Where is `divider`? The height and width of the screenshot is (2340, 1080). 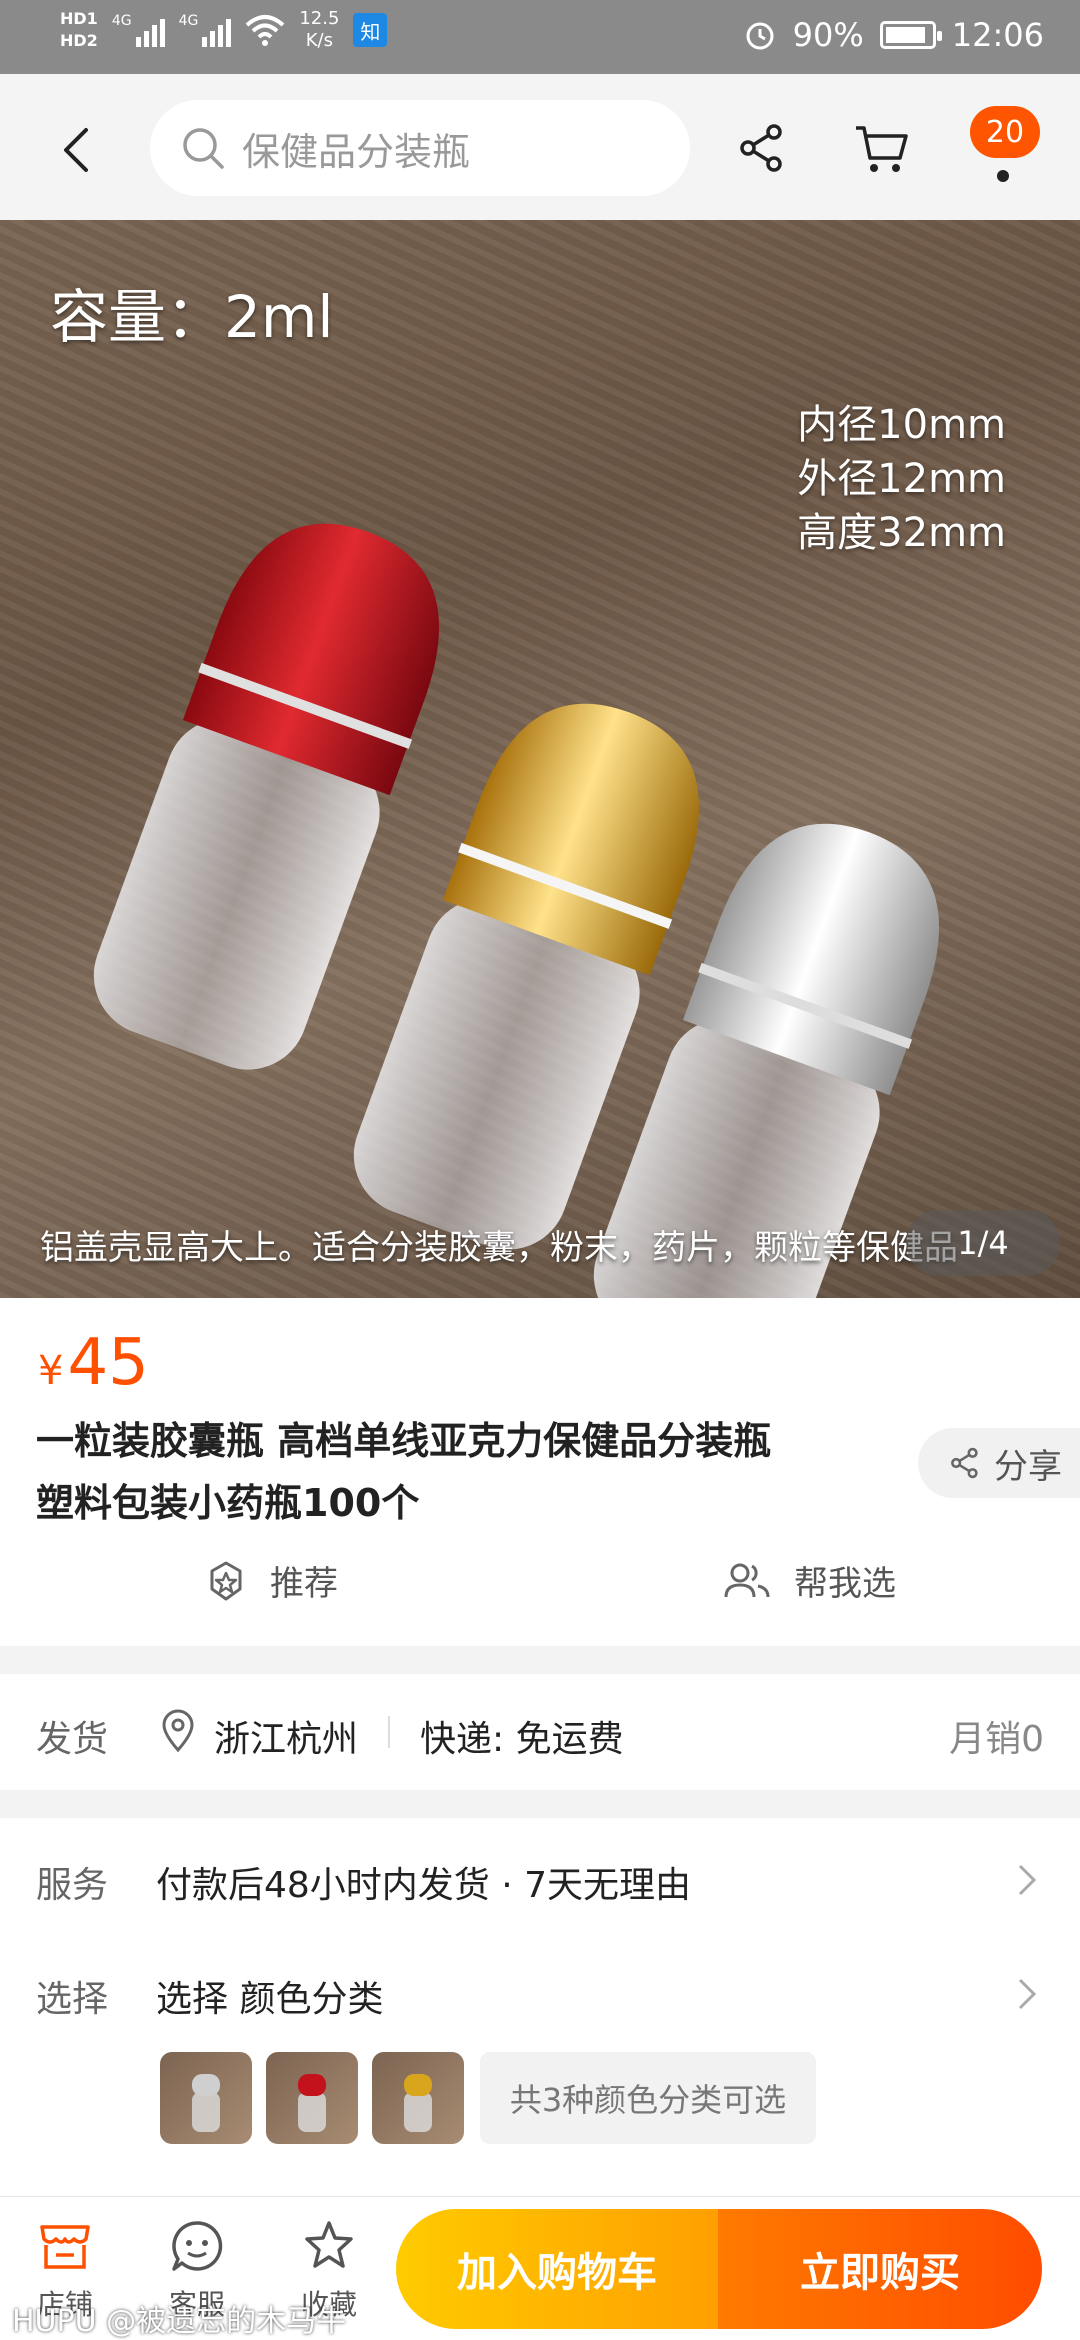
divider is located at coordinates (389, 1732).